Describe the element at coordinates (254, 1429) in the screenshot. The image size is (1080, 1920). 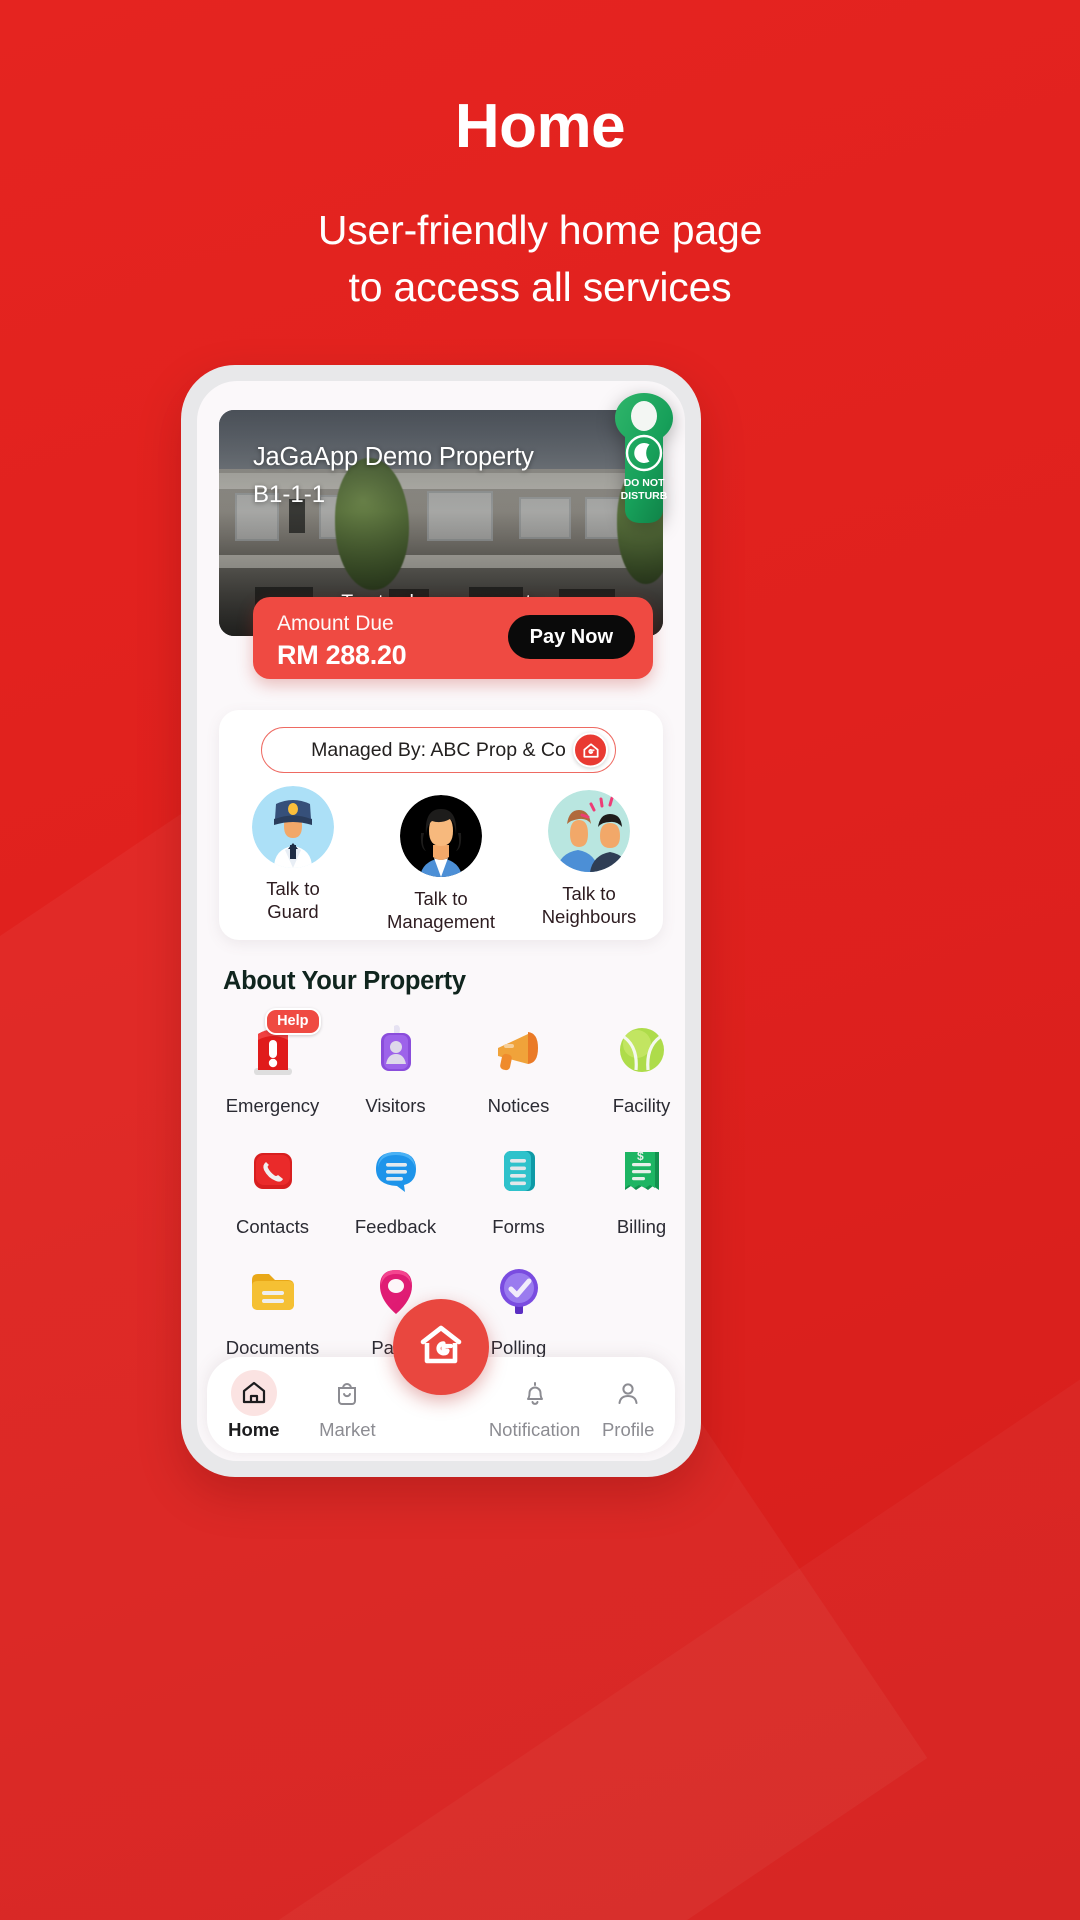
I see `nav-label-home: Home` at that location.